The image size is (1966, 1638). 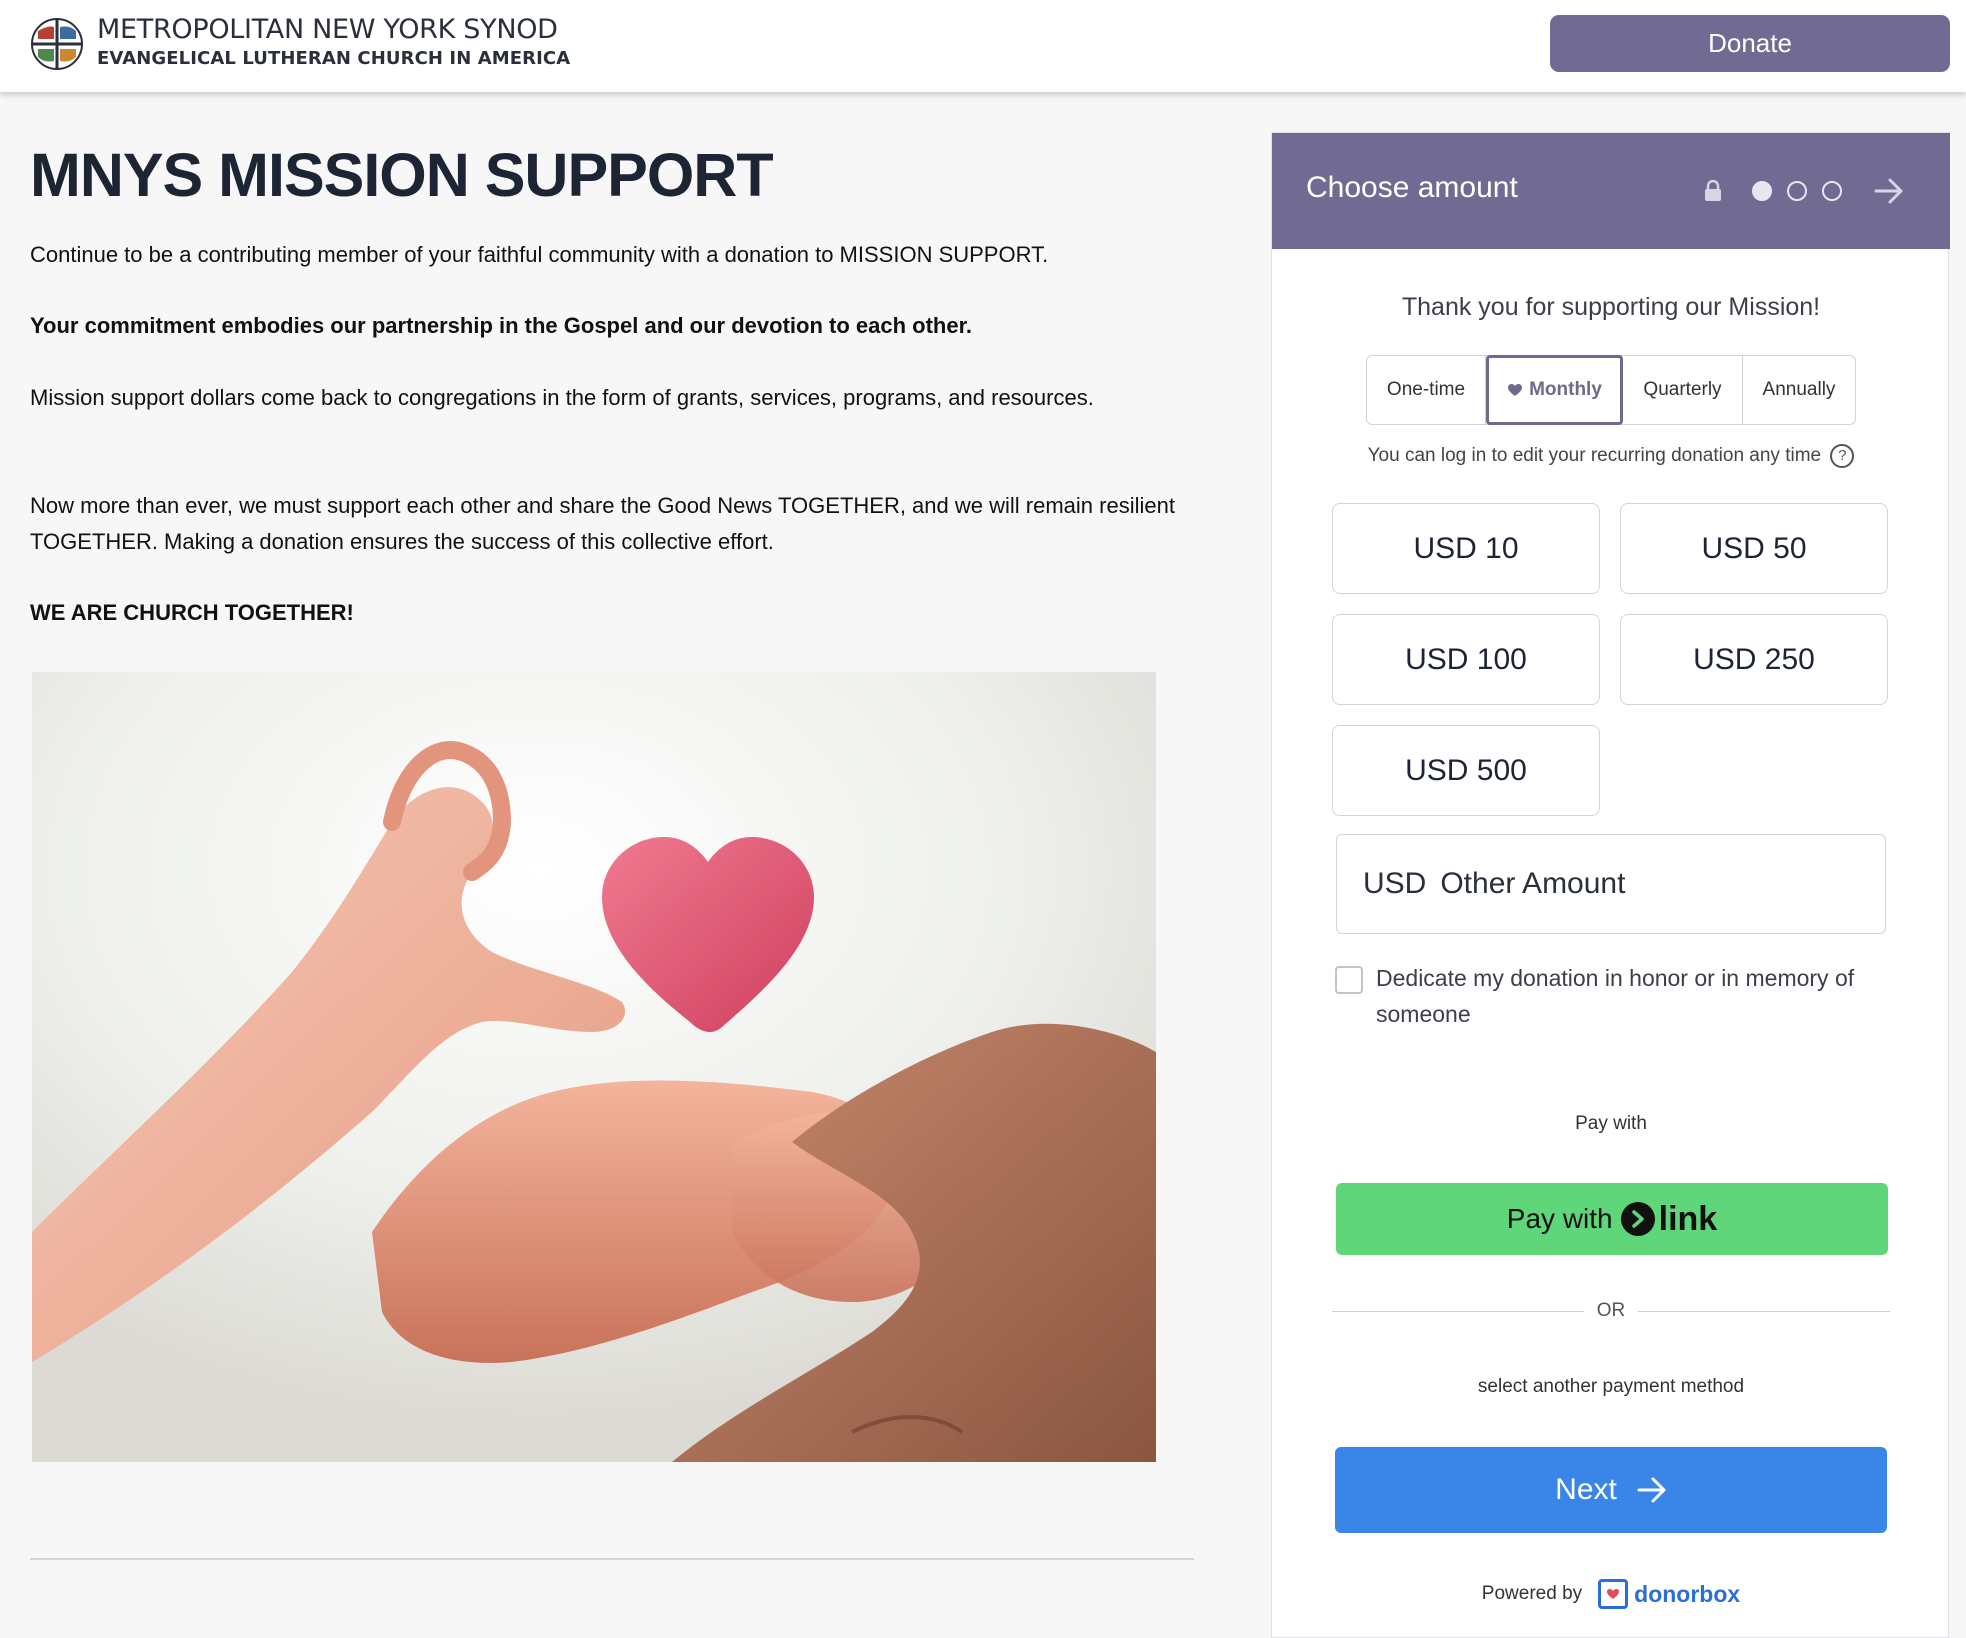 I want to click on amount-option: USD 50, so click(x=1754, y=548).